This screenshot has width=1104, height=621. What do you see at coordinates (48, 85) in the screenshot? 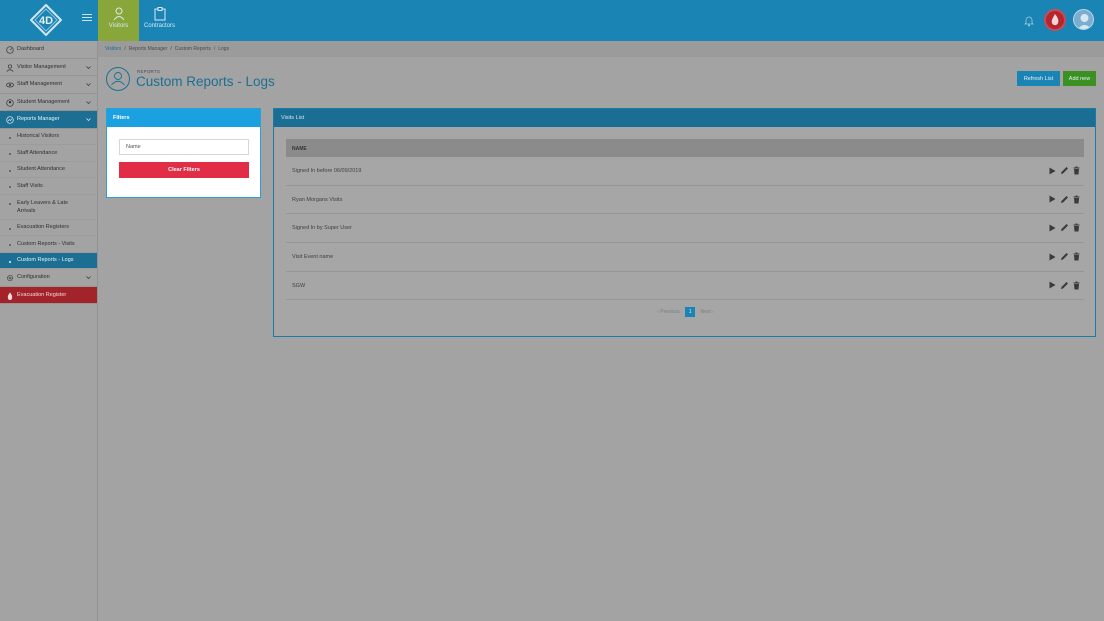
I see `sidebar-item-staff-management: Staff Management` at bounding box center [48, 85].